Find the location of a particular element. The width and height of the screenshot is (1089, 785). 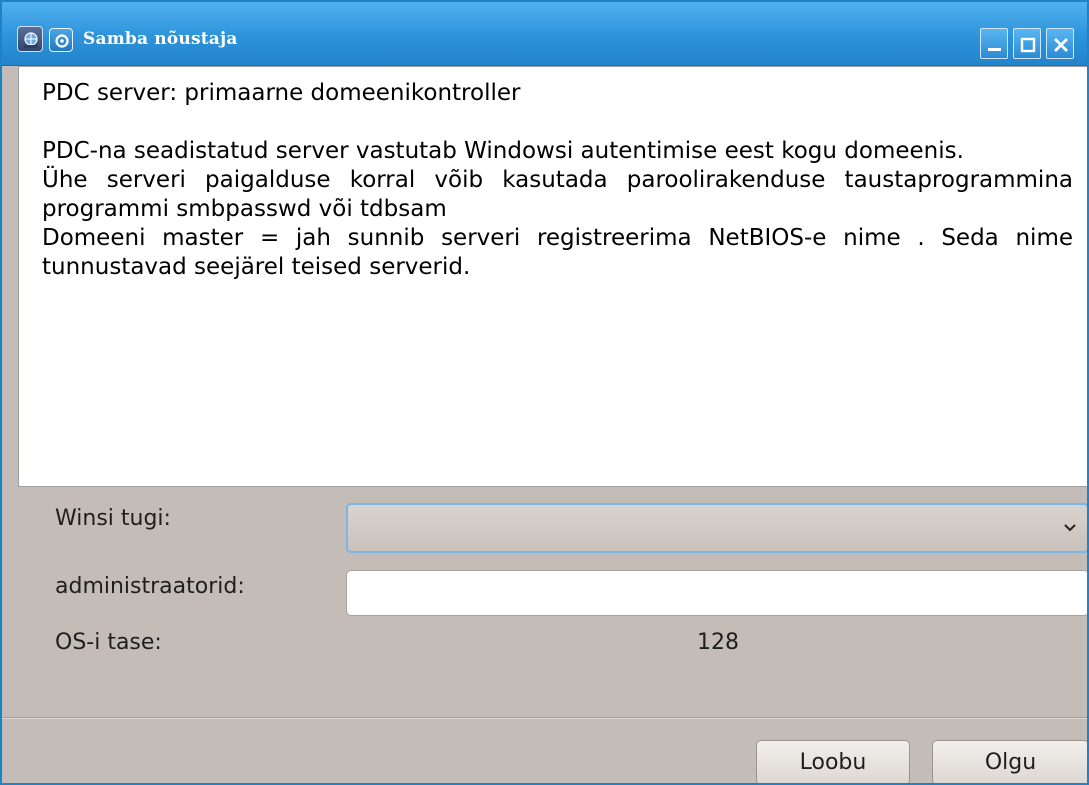

administrators-label: administraatorid: is located at coordinates (150, 586).